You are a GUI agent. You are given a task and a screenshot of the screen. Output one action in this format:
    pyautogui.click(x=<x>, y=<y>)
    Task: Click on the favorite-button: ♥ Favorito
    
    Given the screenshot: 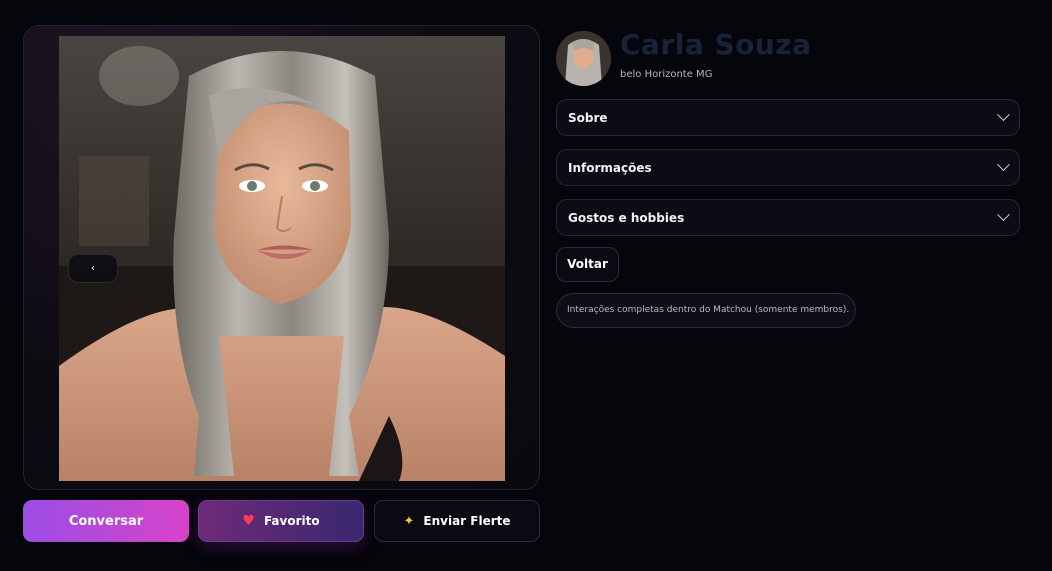 What is the action you would take?
    pyautogui.click(x=281, y=521)
    